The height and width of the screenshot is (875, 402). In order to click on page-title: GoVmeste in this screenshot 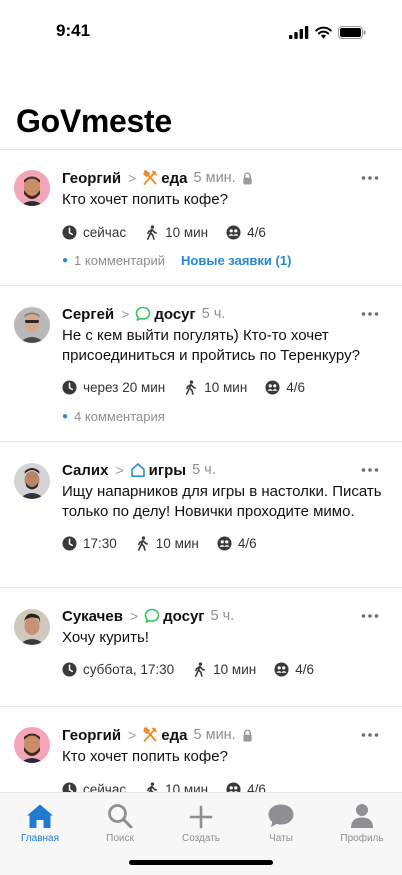, I will do `click(94, 121)`.